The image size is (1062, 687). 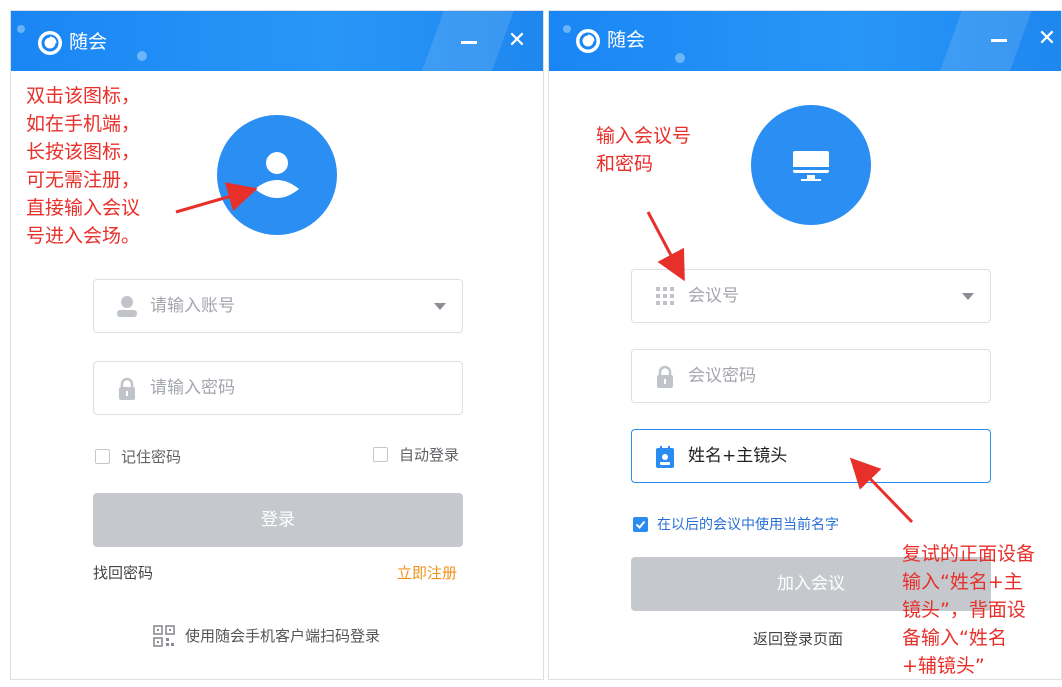 I want to click on checkmark-icon, so click(x=640, y=524).